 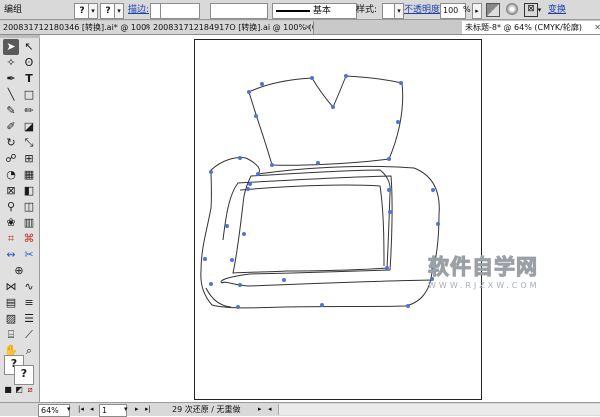 What do you see at coordinates (54, 410) in the screenshot?
I see `zoom-input: 64%` at bounding box center [54, 410].